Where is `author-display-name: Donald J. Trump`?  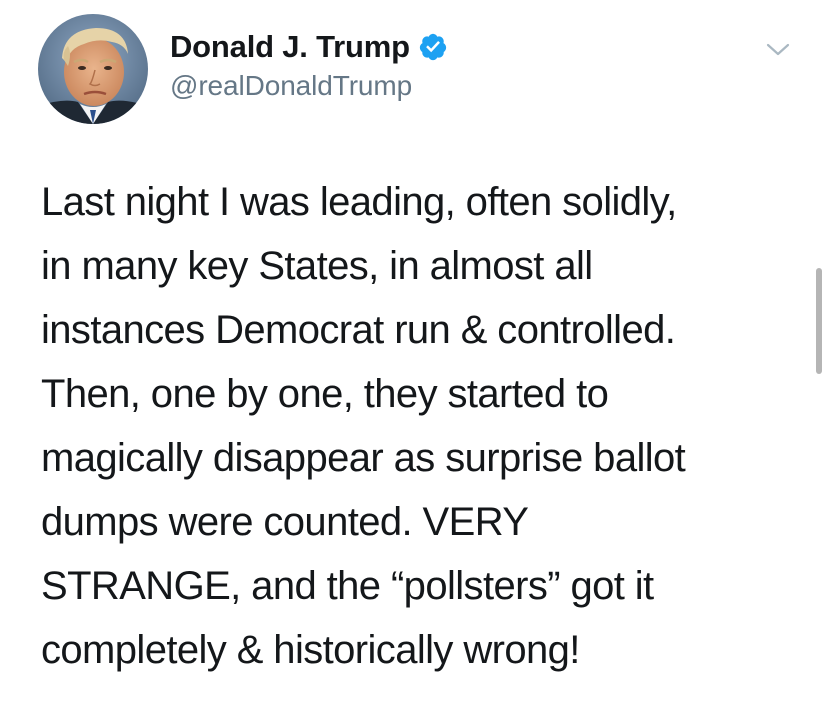
author-display-name: Donald J. Trump is located at coordinates (290, 47).